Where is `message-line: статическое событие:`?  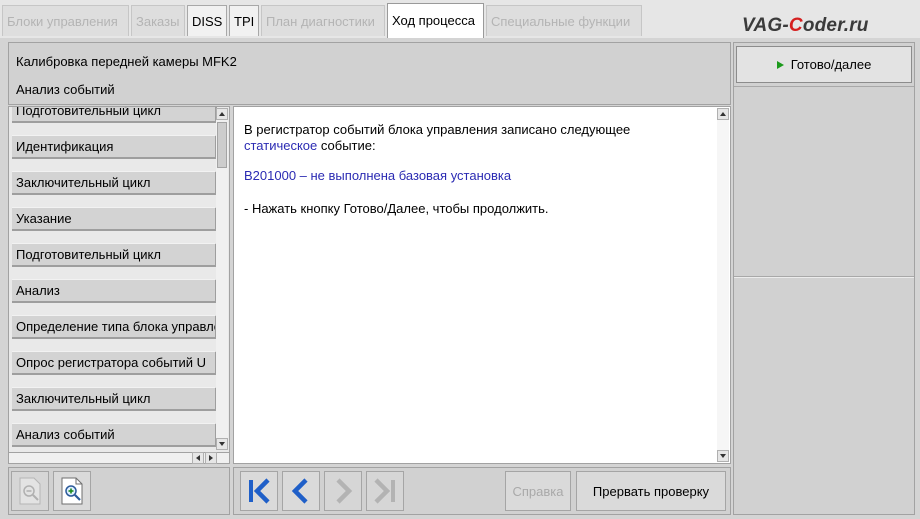
message-line: статическое событие: is located at coordinates (310, 145).